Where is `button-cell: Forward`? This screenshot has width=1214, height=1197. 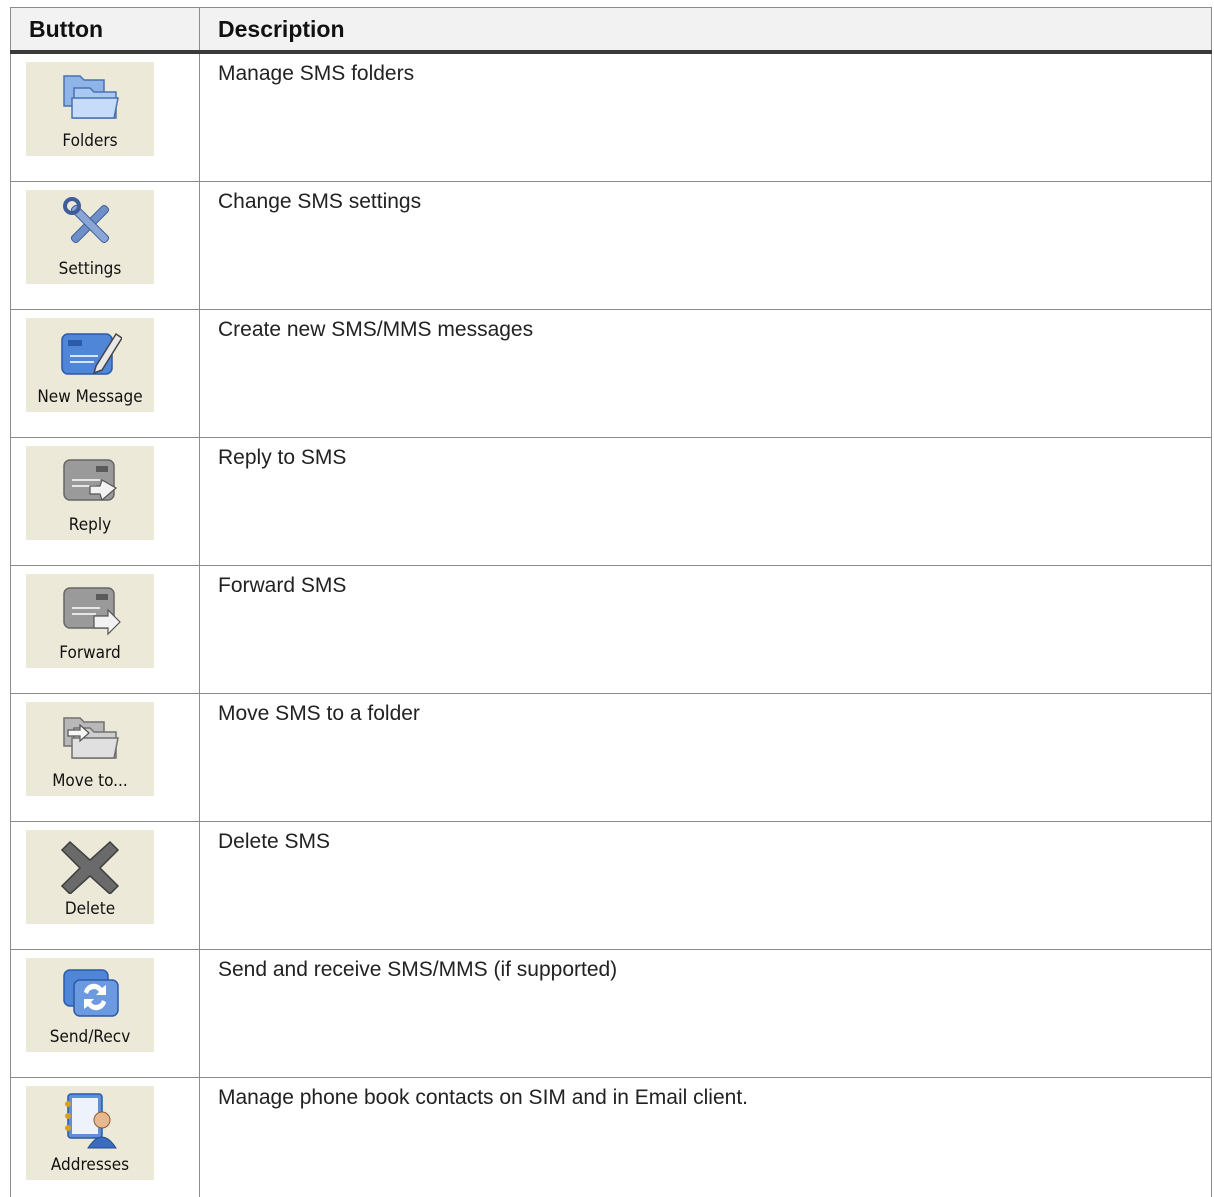 button-cell: Forward is located at coordinates (105, 630).